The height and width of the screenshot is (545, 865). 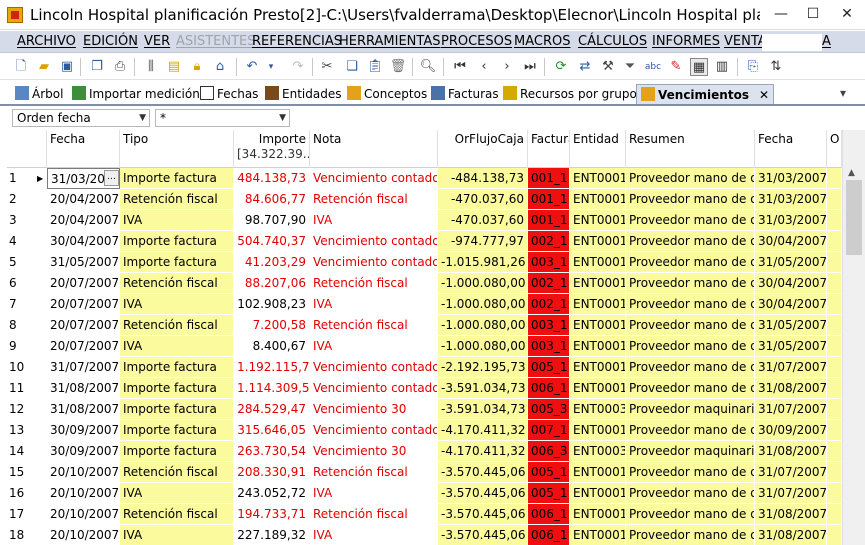 I want to click on cell-fecha: 20/04/2007, so click(x=83, y=220).